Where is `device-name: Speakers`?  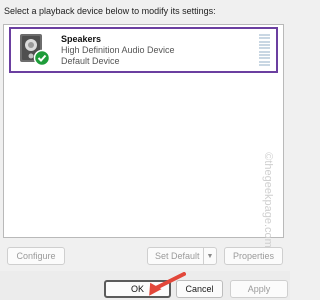 device-name: Speakers is located at coordinates (81, 39).